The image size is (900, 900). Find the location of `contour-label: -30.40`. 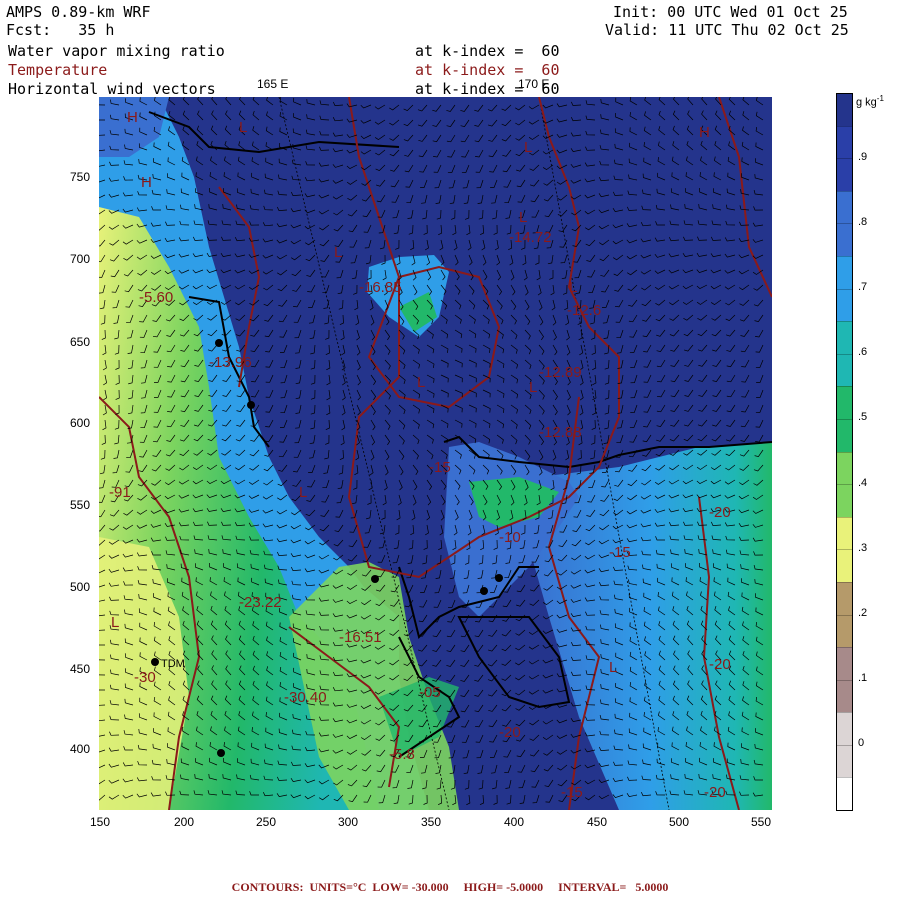

contour-label: -30.40 is located at coordinates (305, 697).